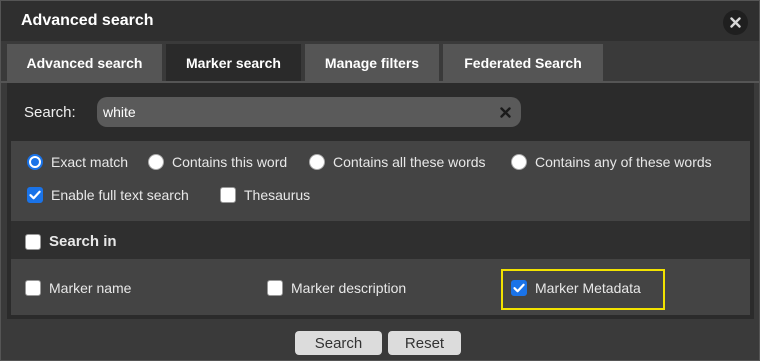 The image size is (760, 361). Describe the element at coordinates (523, 62) in the screenshot. I see `tab-federated-search: Federated Search` at that location.